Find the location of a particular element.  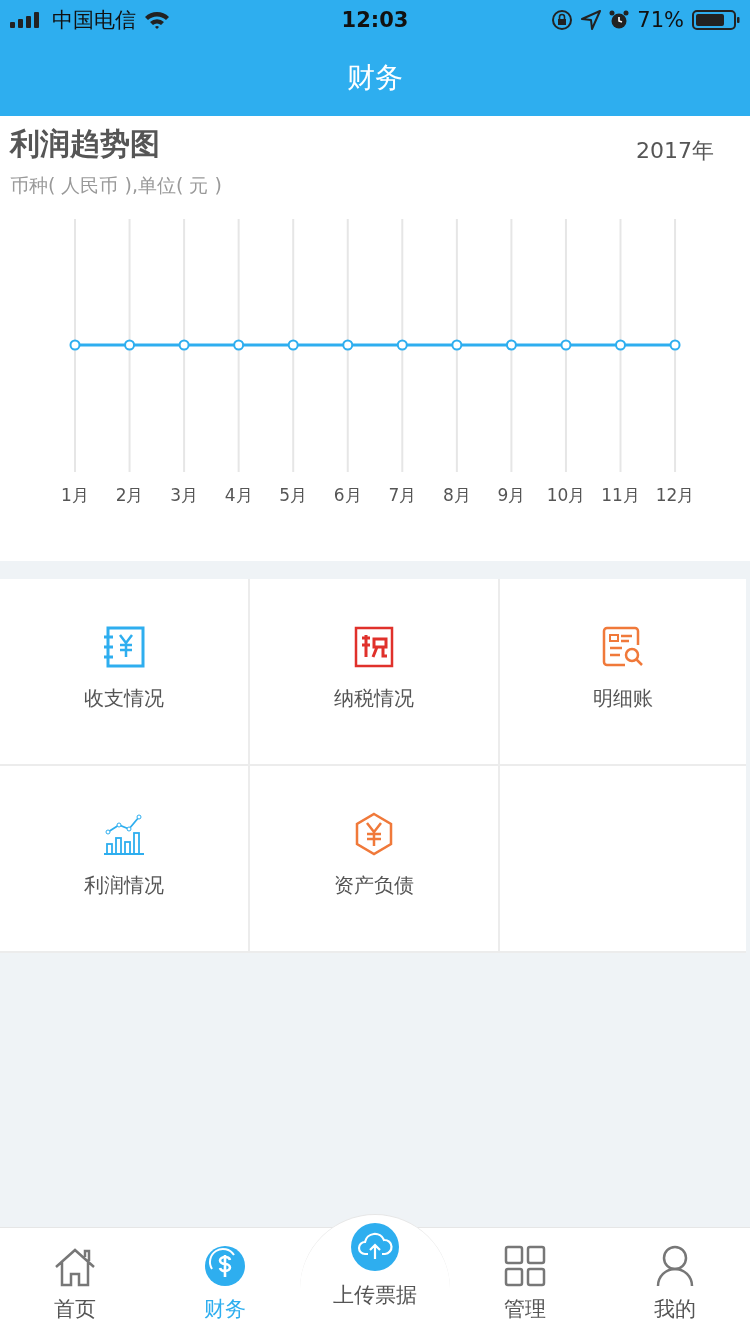

menu-tile: 纳税情况 is located at coordinates (374, 671).